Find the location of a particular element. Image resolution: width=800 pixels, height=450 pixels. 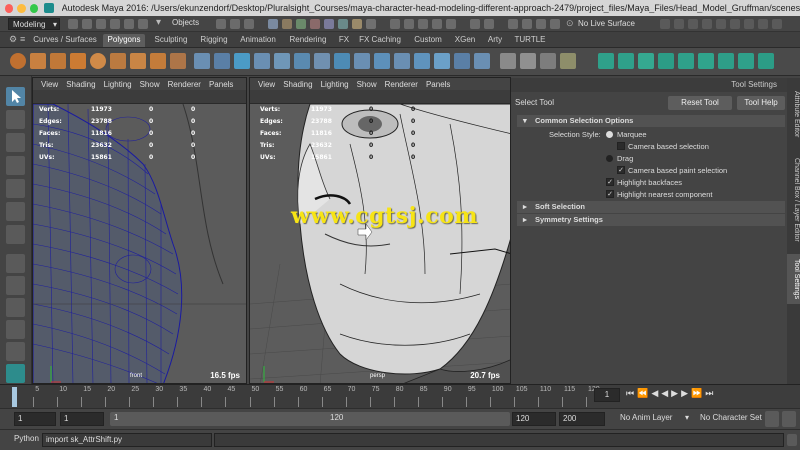

symmetry-settings-header: ▸ Symmetry Settings is located at coordinates (651, 220).